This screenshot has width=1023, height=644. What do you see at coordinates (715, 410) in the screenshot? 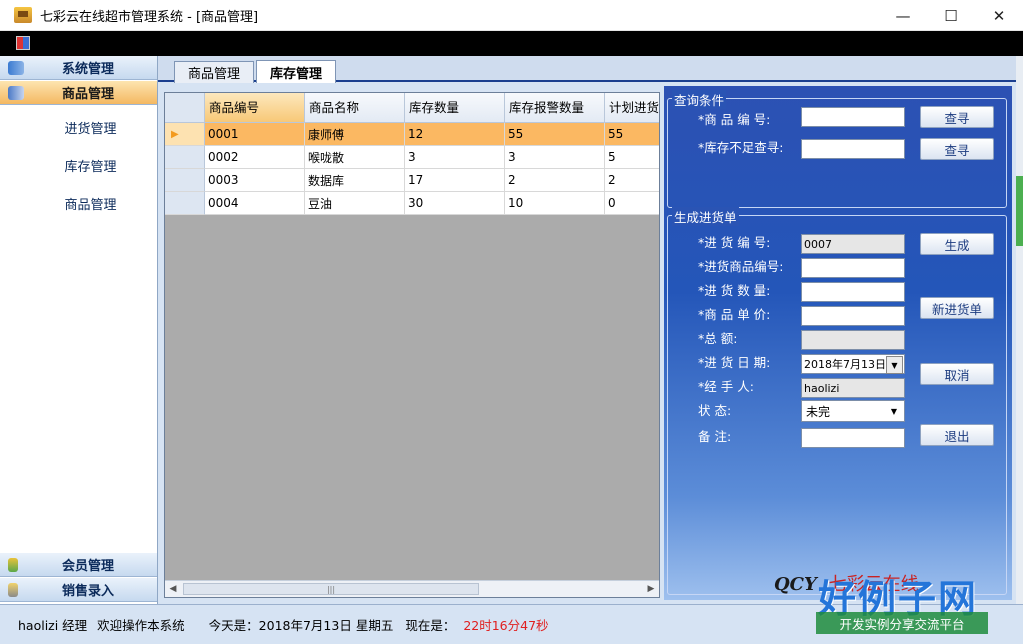
I see `label-status: 状 态:` at bounding box center [715, 410].